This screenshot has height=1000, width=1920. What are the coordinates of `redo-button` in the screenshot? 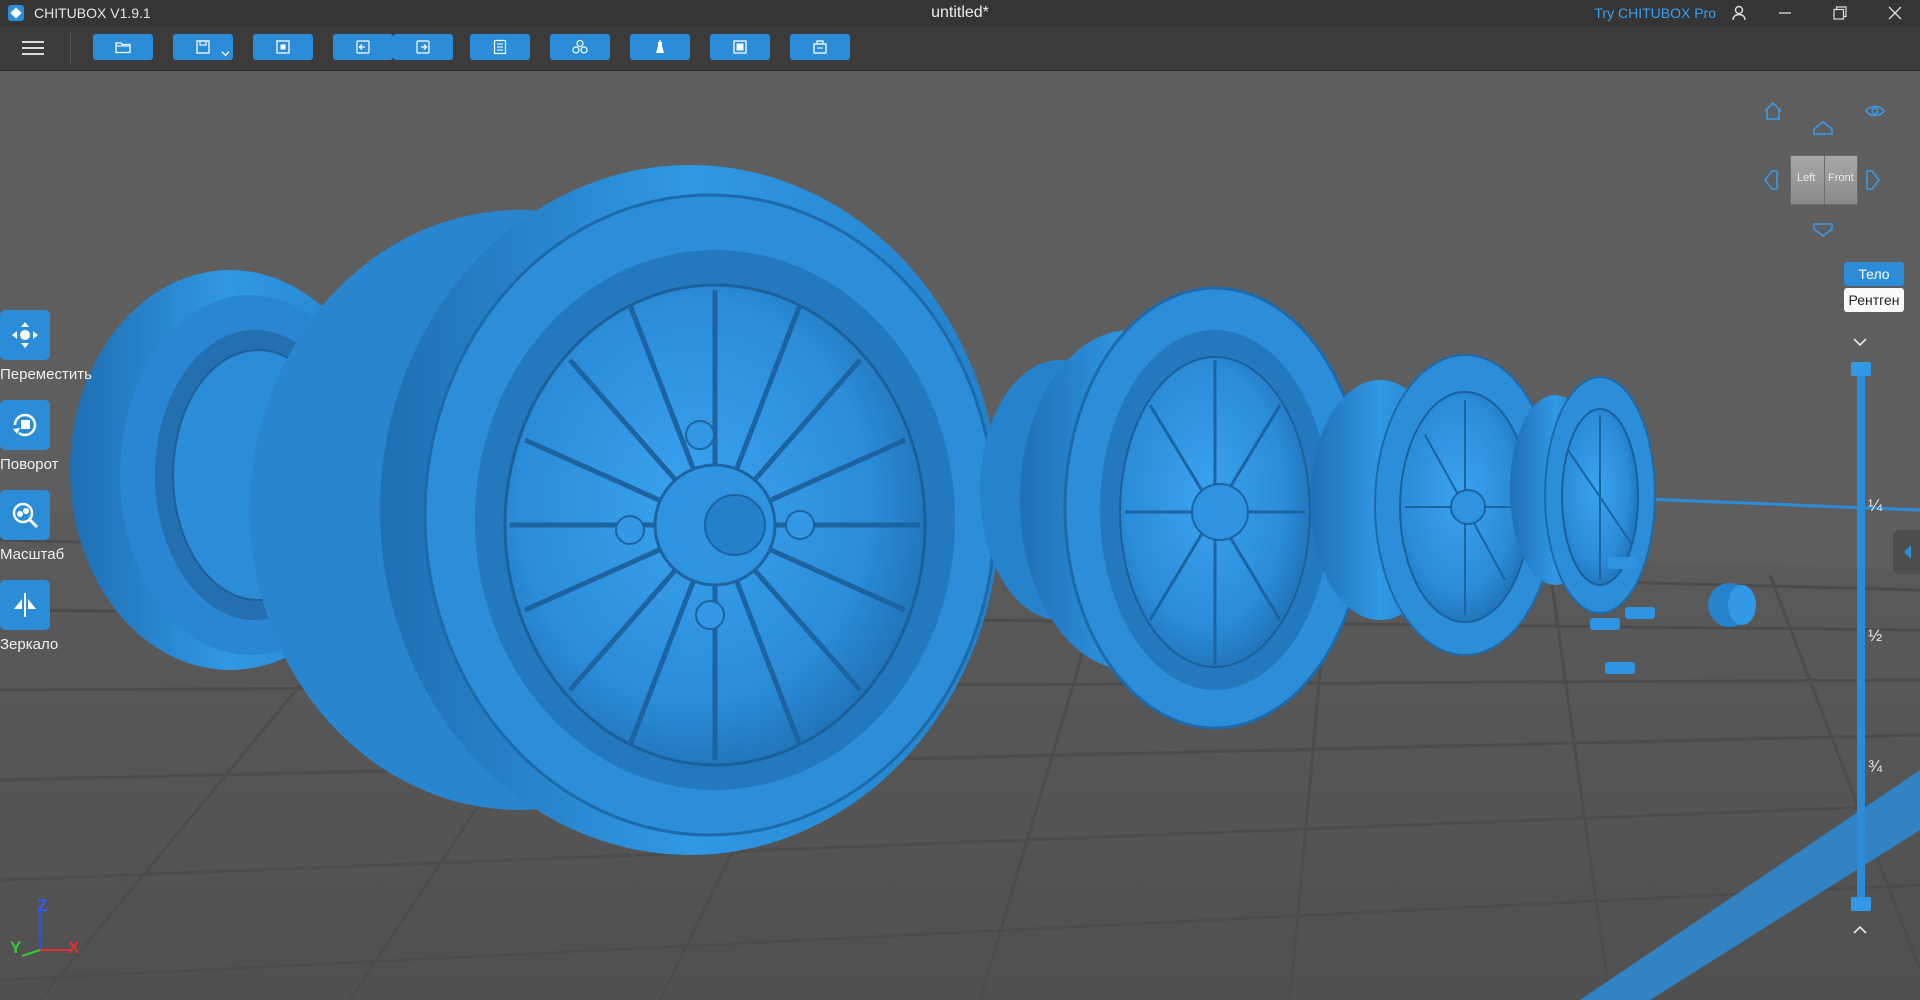 It's located at (423, 47).